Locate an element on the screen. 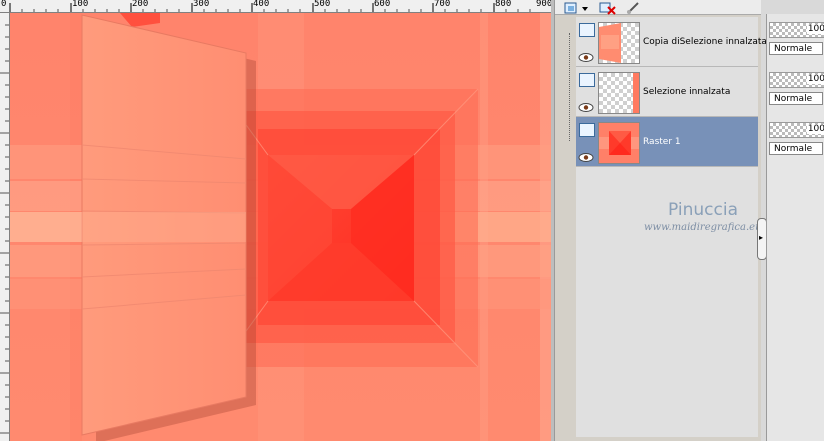 The height and width of the screenshot is (441, 824). layer-row-selezione: Selezione innalzata is located at coordinates (667, 92).